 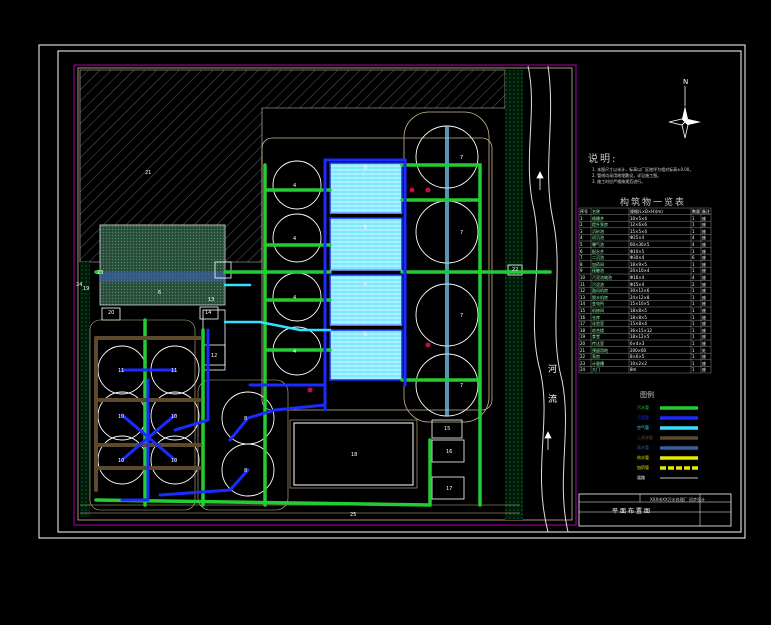 What do you see at coordinates (637, 277) in the screenshot?
I see `table-cell: Φ16×4` at bounding box center [637, 277].